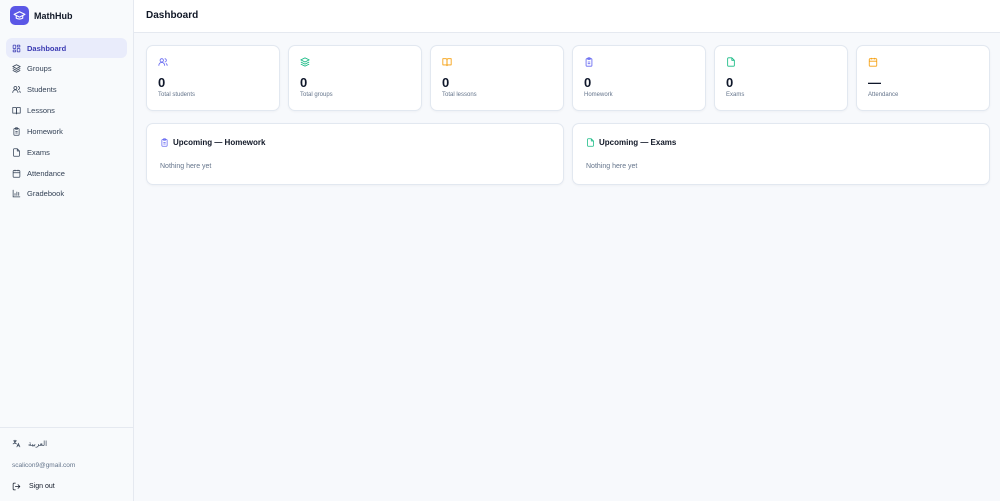 The image size is (1000, 501). Describe the element at coordinates (42, 486) in the screenshot. I see `sign-out-label: Sign out` at that location.